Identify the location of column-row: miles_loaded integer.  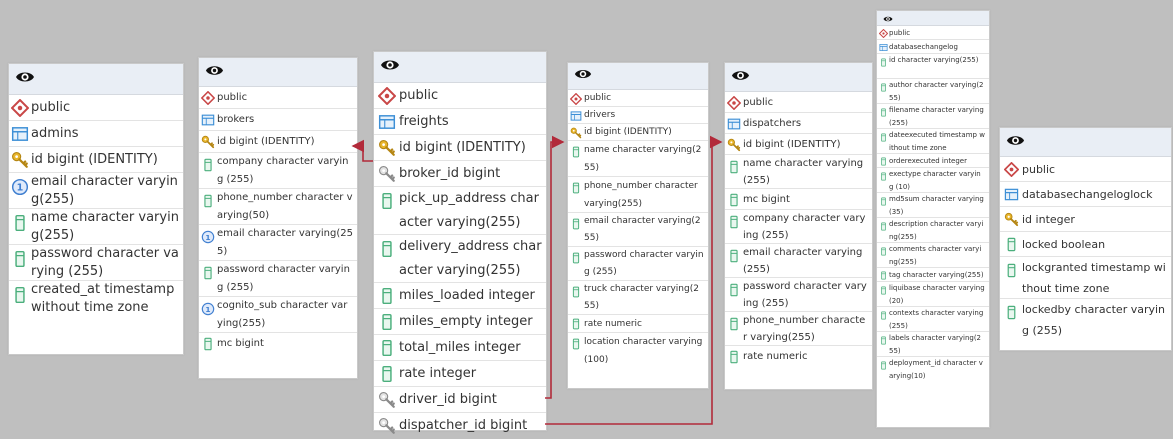
(460, 296).